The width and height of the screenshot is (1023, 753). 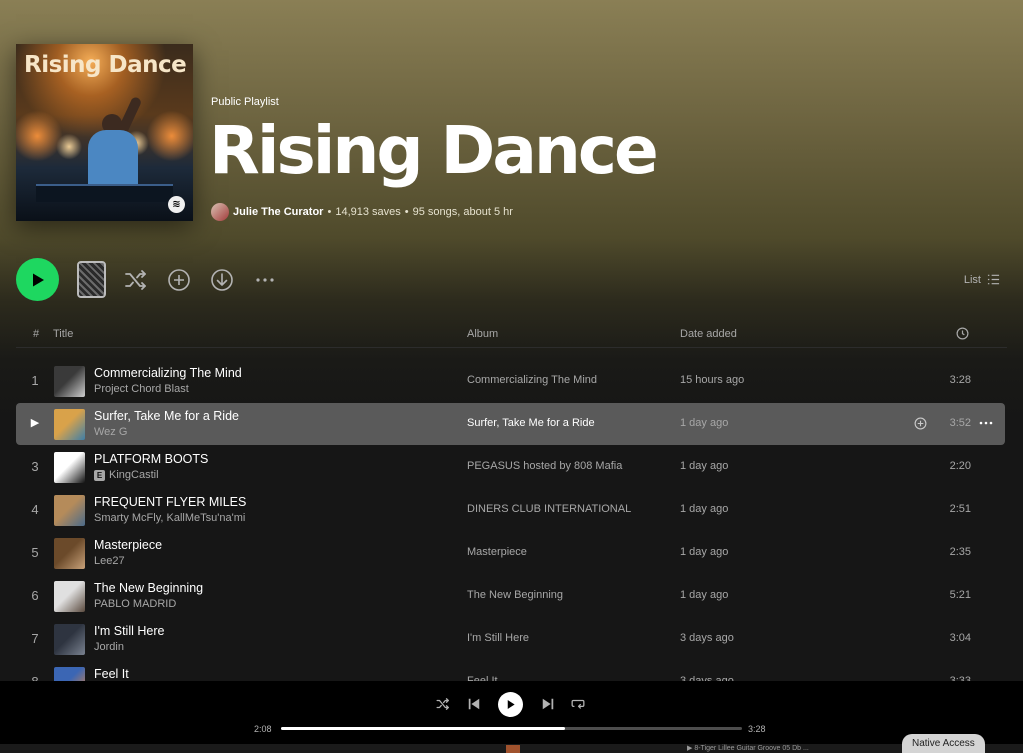 What do you see at coordinates (170, 502) in the screenshot?
I see `track-title: FREQUENT FLYER MILES` at bounding box center [170, 502].